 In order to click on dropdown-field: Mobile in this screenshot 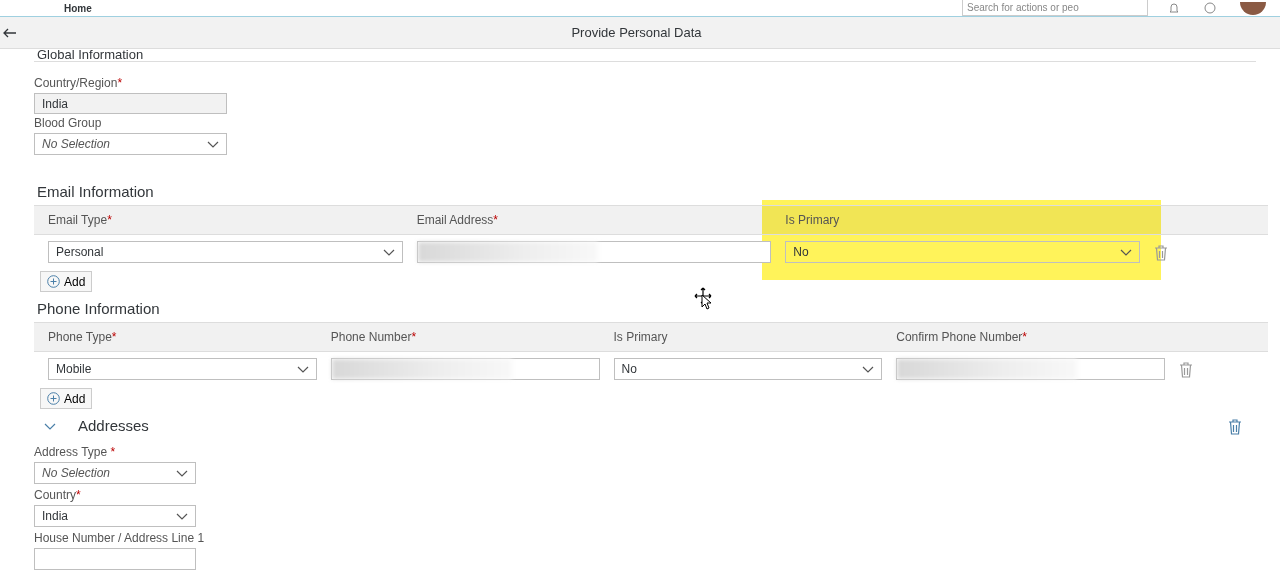, I will do `click(182, 369)`.